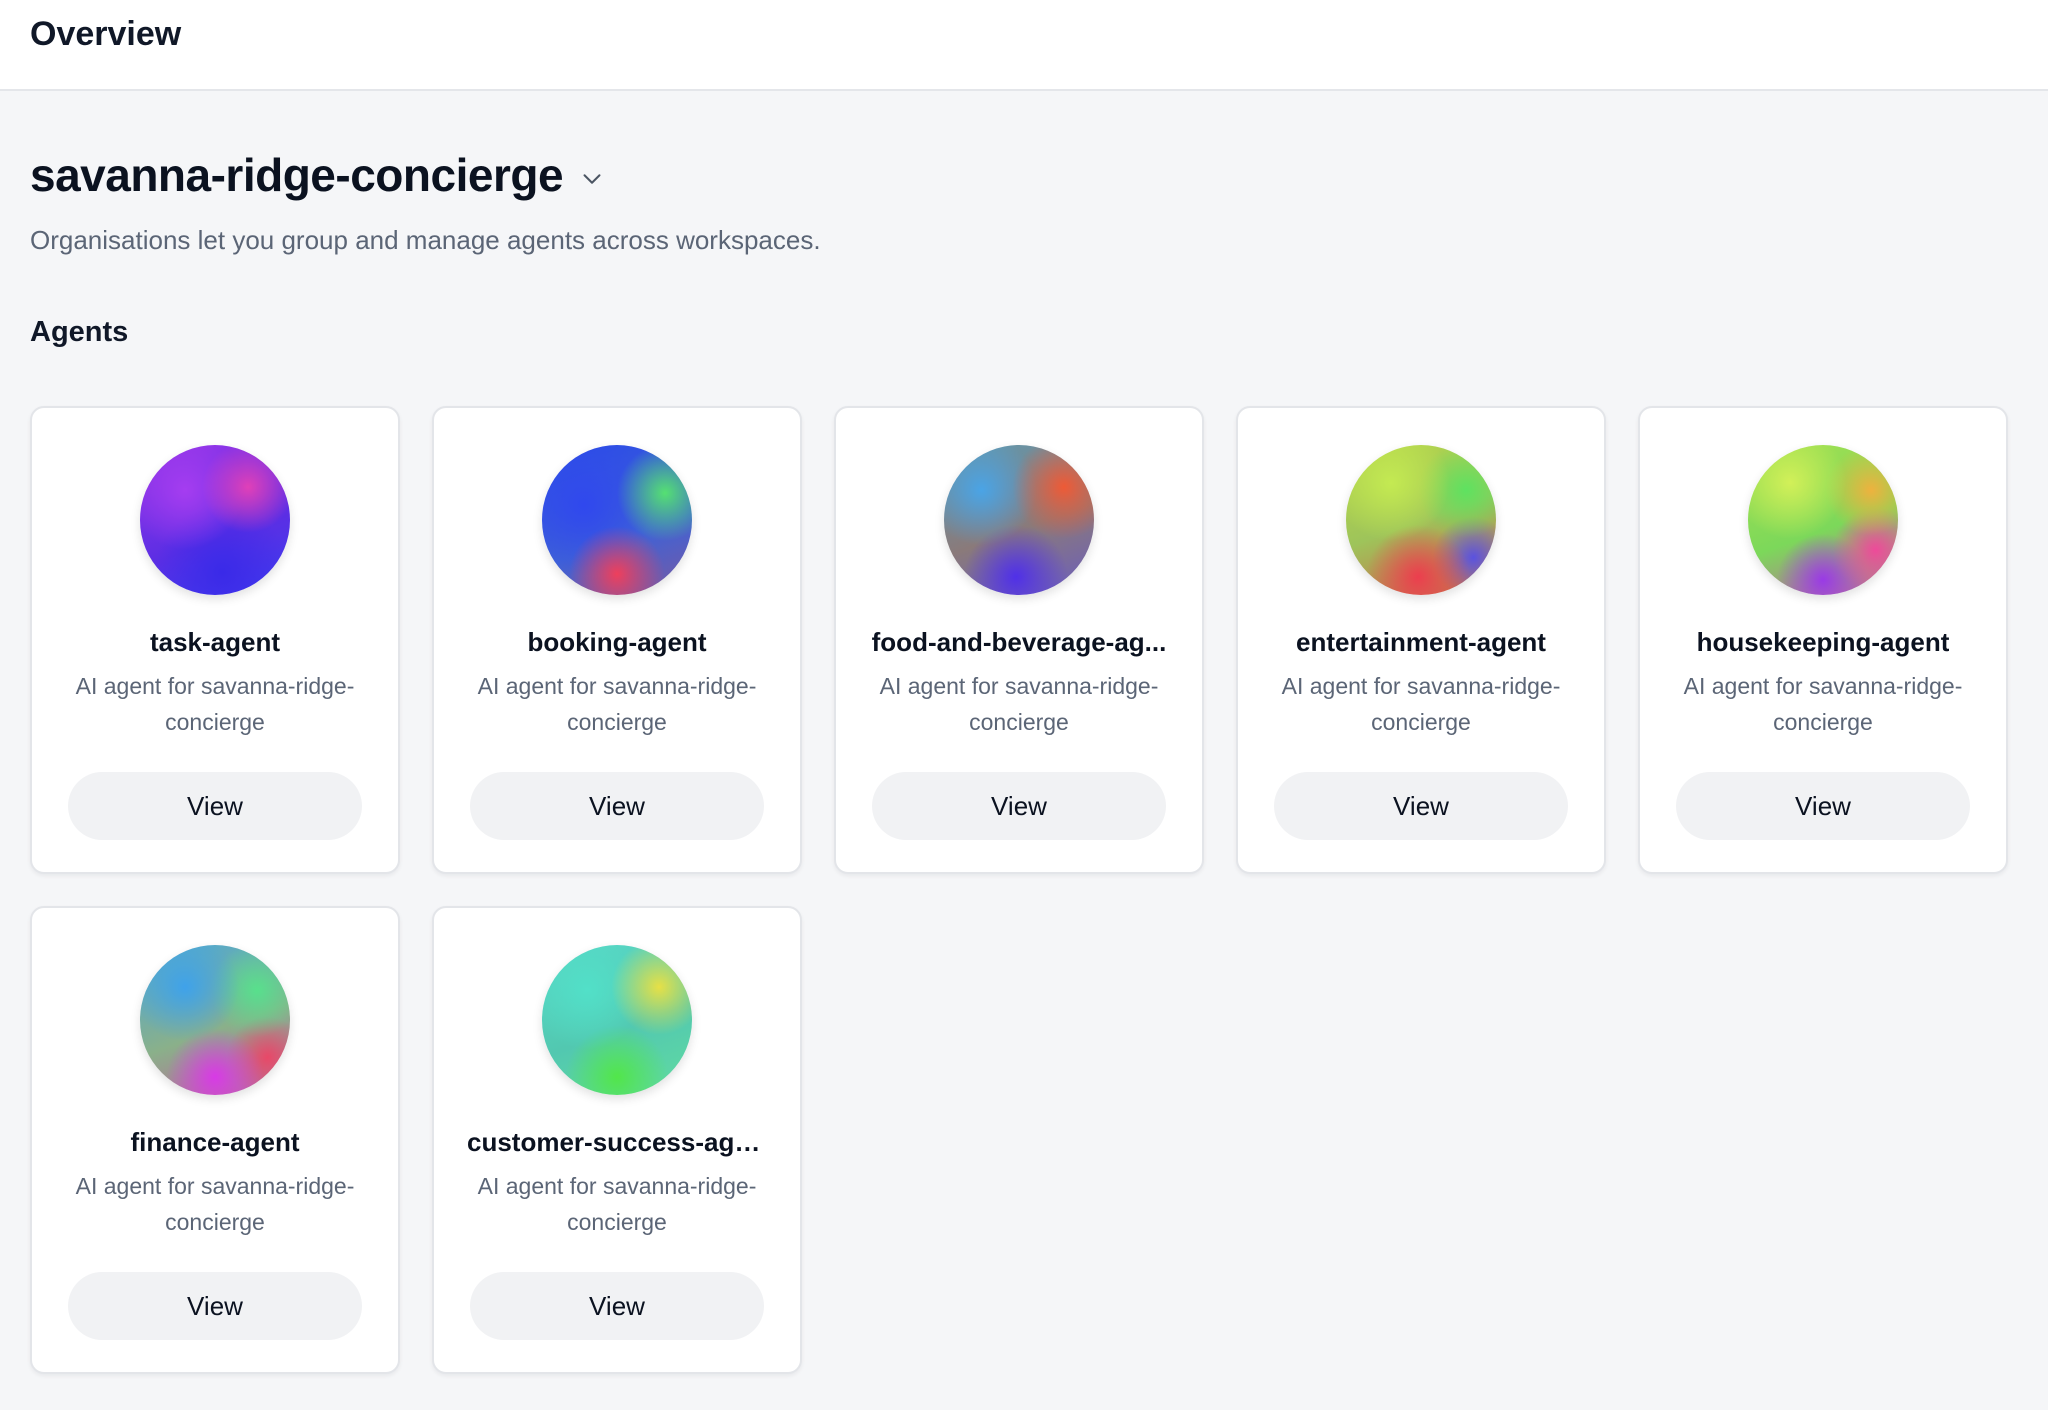 The height and width of the screenshot is (1410, 2048). I want to click on agent-name: entertainment-agent, so click(1421, 642).